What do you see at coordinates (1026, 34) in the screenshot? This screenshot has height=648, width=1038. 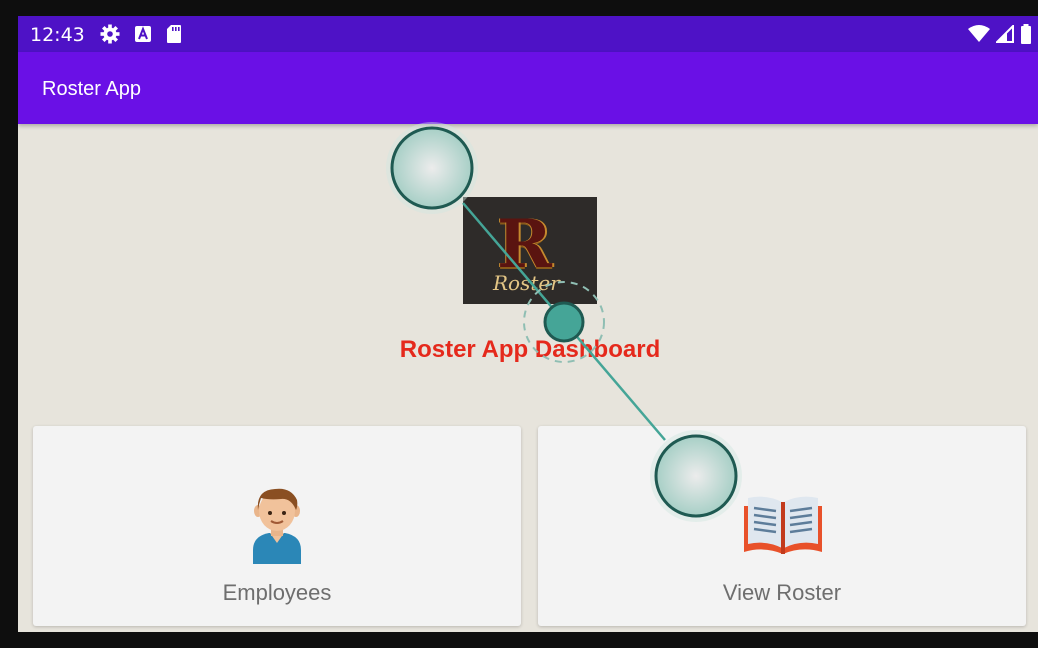 I see `battery-icon` at bounding box center [1026, 34].